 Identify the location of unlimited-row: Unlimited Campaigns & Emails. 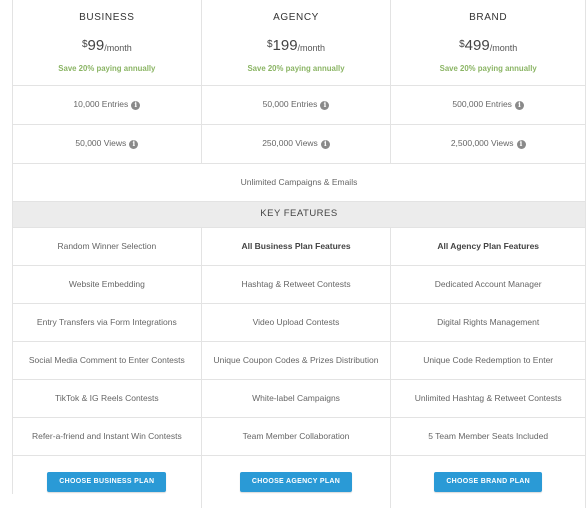
(299, 183).